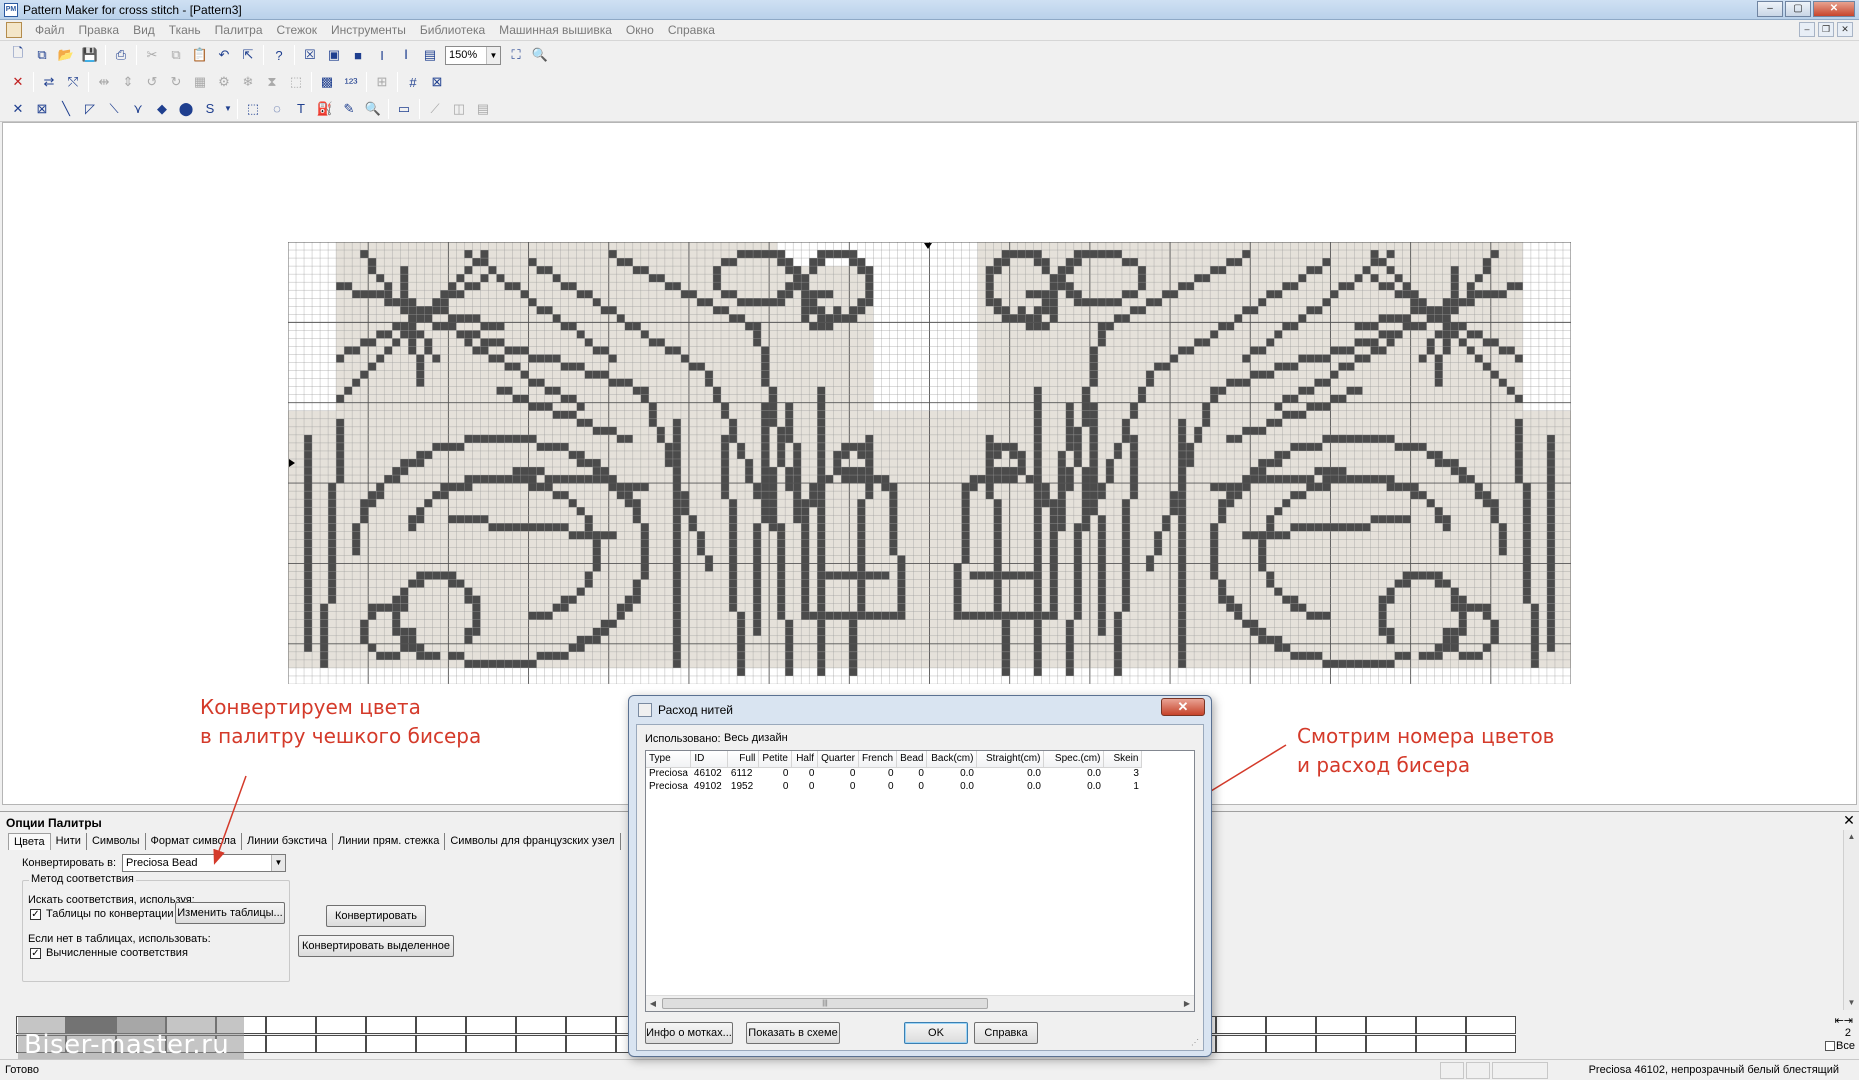 The image size is (1859, 1080). What do you see at coordinates (1849, 820) in the screenshot?
I see `close-icon: ✕` at bounding box center [1849, 820].